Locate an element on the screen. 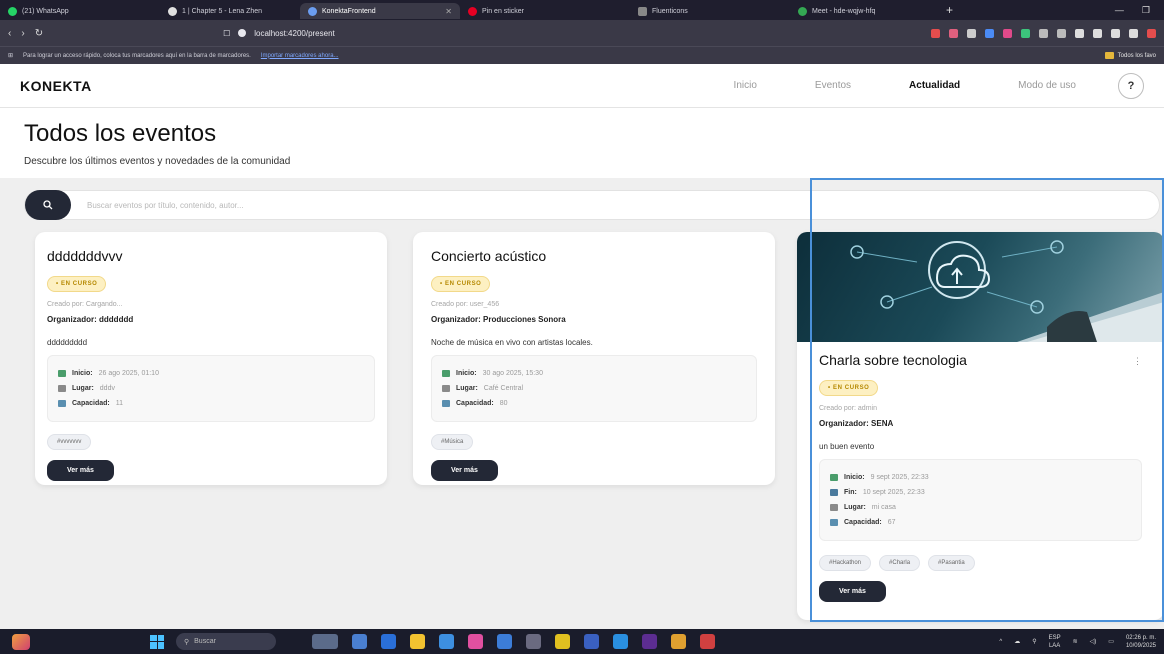 The height and width of the screenshot is (654, 1164). cloud-icon: ☁ is located at coordinates (1017, 641).